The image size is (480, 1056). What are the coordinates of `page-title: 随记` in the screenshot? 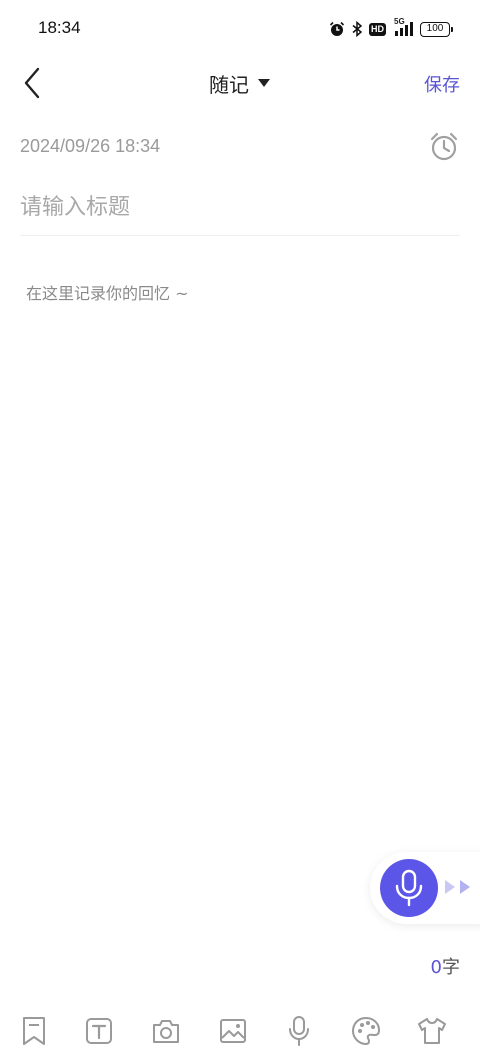 It's located at (229, 84).